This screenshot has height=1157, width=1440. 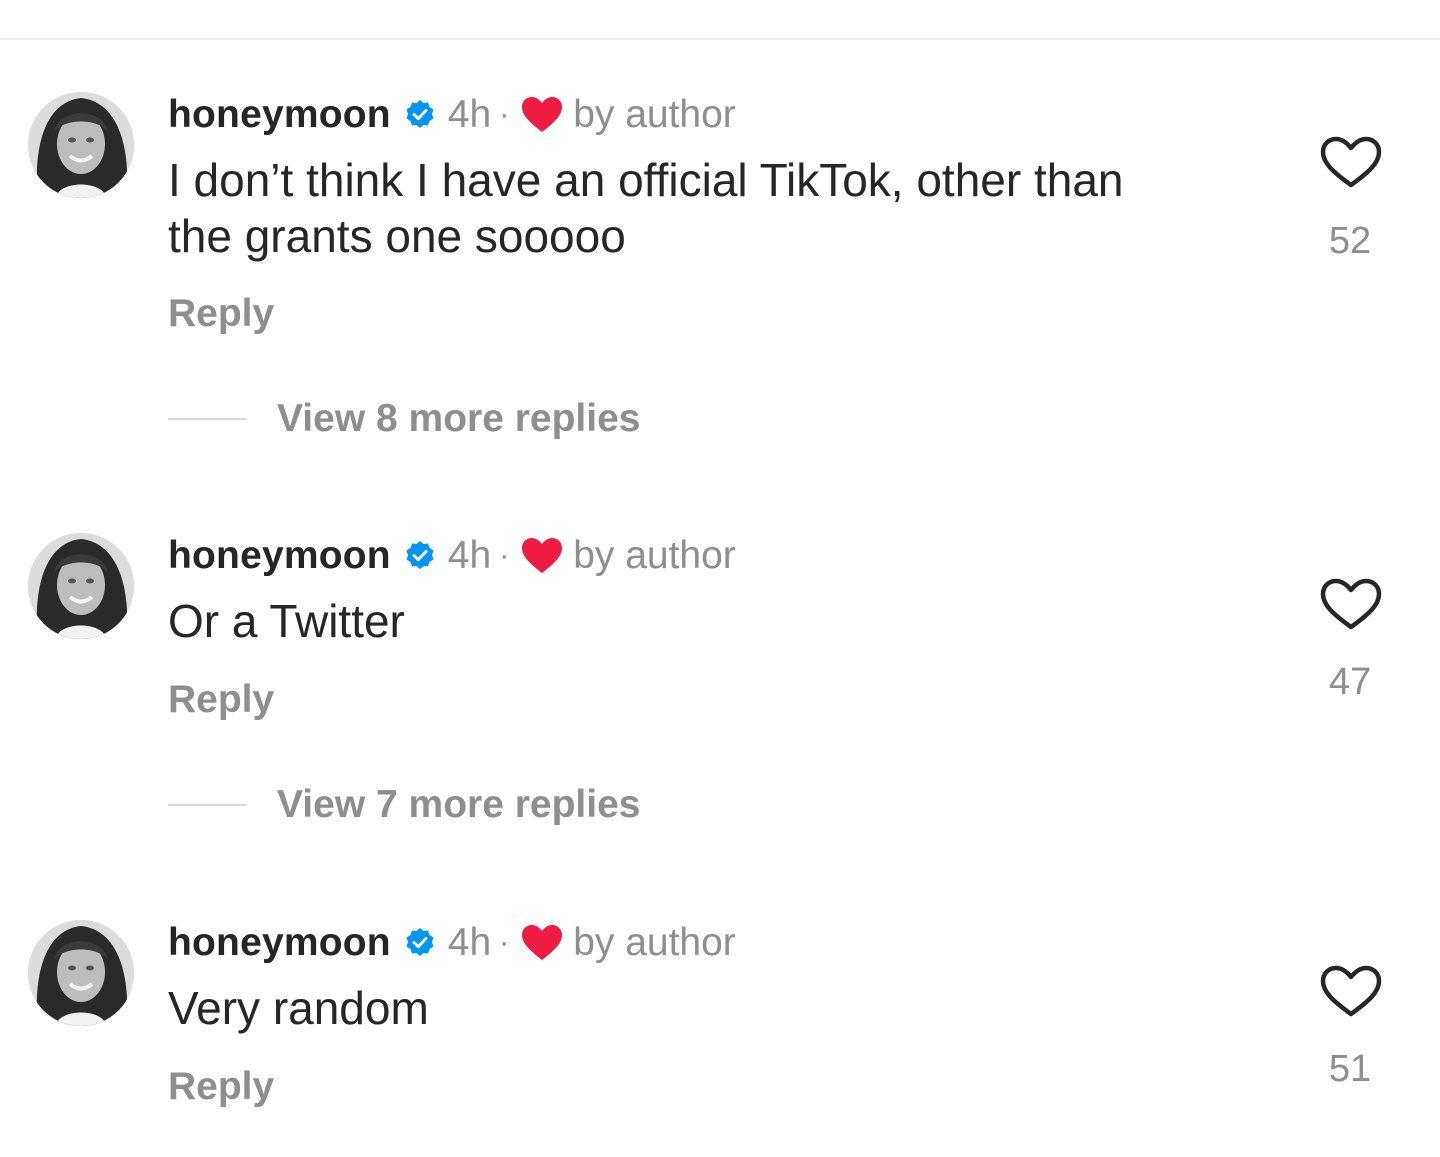 What do you see at coordinates (459, 804) in the screenshot?
I see `view-replies-label: View 7 more replies` at bounding box center [459, 804].